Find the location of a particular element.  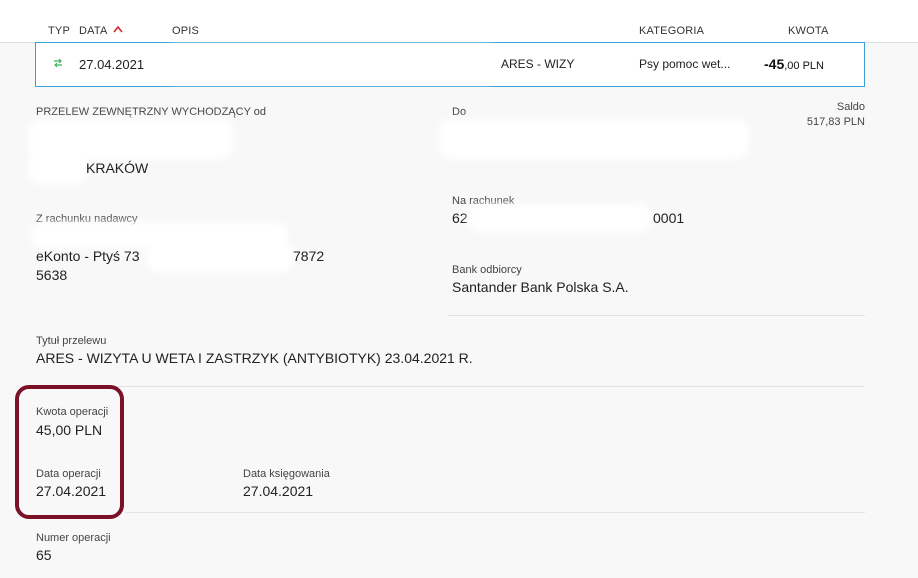

title-label: Tytuł przelewu is located at coordinates (71, 341).